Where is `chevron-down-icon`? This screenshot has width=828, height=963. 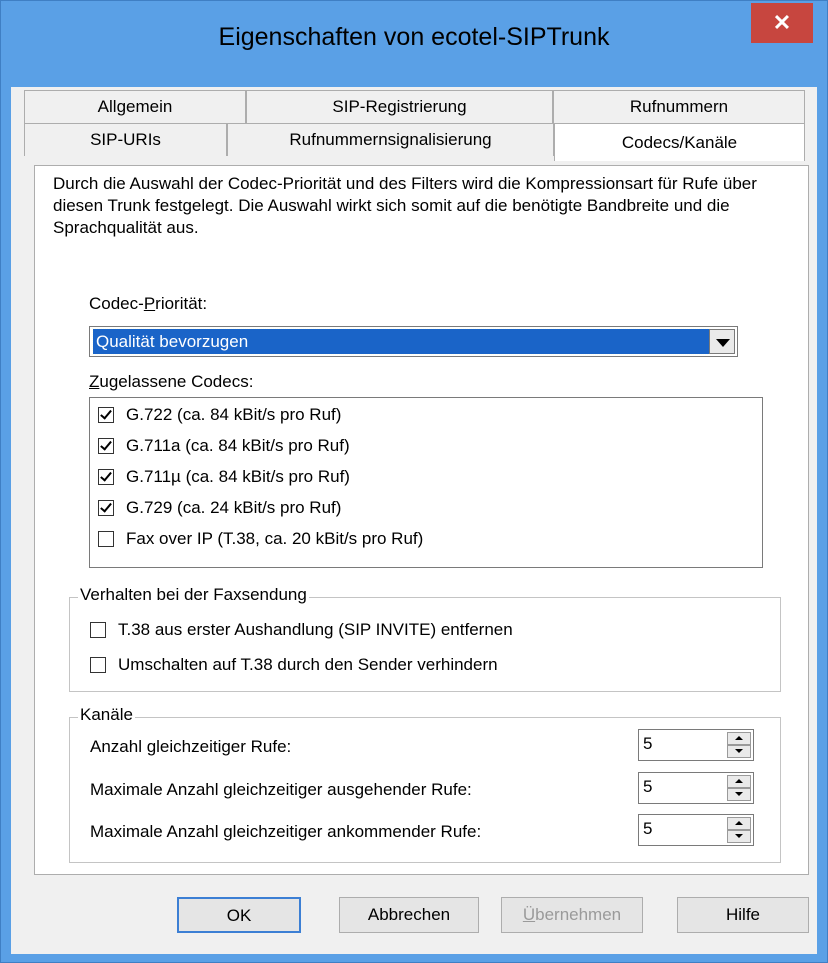 chevron-down-icon is located at coordinates (722, 341).